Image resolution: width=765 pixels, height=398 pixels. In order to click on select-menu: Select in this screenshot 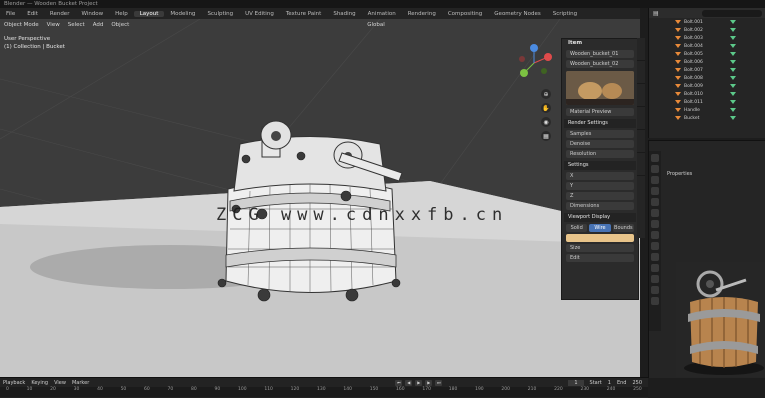, I will do `click(76, 25)`.